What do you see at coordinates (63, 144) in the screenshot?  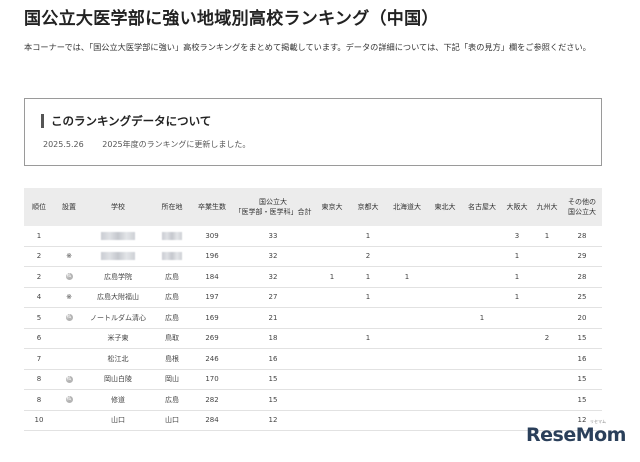 I see `info-date: 2025.5.26` at bounding box center [63, 144].